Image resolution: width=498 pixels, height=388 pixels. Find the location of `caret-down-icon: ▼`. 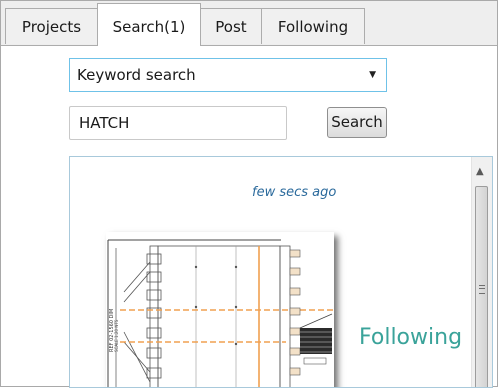

caret-down-icon: ▼ is located at coordinates (372, 75).